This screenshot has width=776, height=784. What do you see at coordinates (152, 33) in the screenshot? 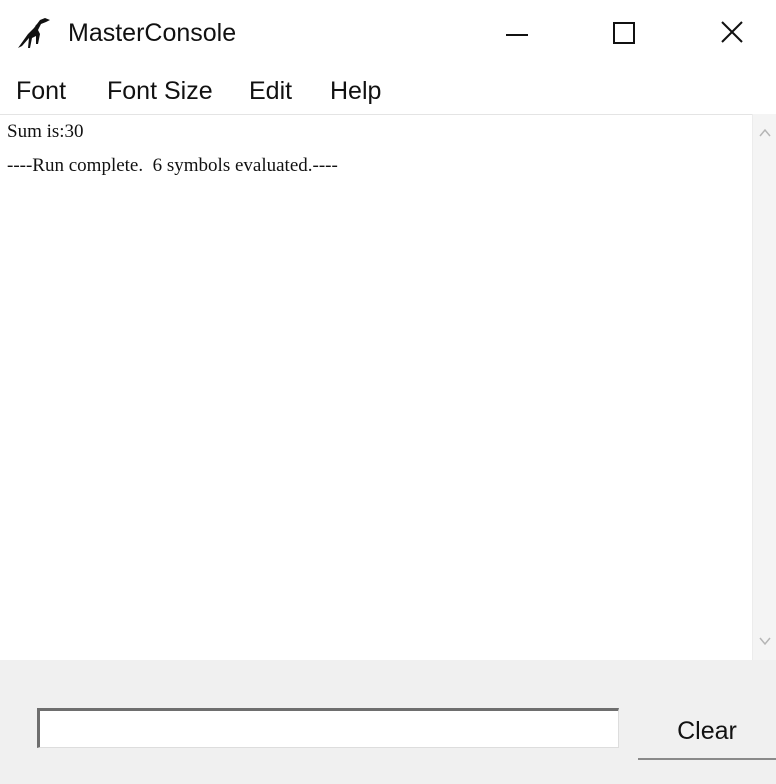
I see `window-title: MasterConsole` at bounding box center [152, 33].